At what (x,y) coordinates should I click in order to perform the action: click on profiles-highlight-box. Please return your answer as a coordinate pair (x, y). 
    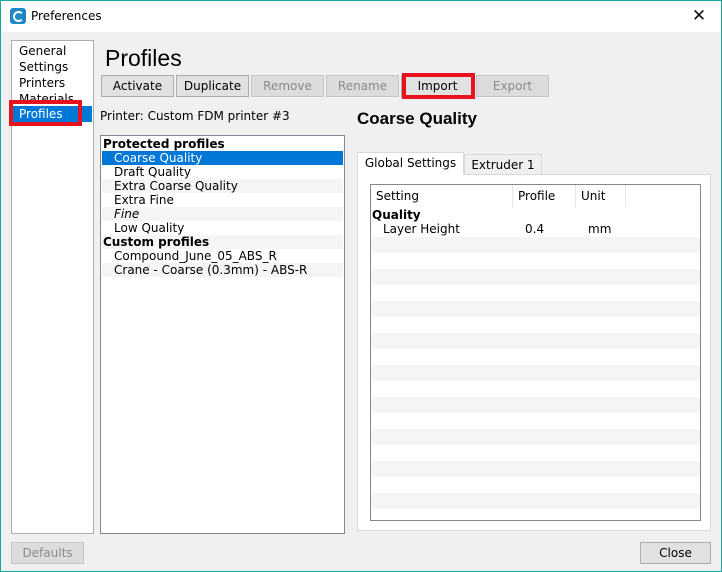
    Looking at the image, I should click on (45, 113).